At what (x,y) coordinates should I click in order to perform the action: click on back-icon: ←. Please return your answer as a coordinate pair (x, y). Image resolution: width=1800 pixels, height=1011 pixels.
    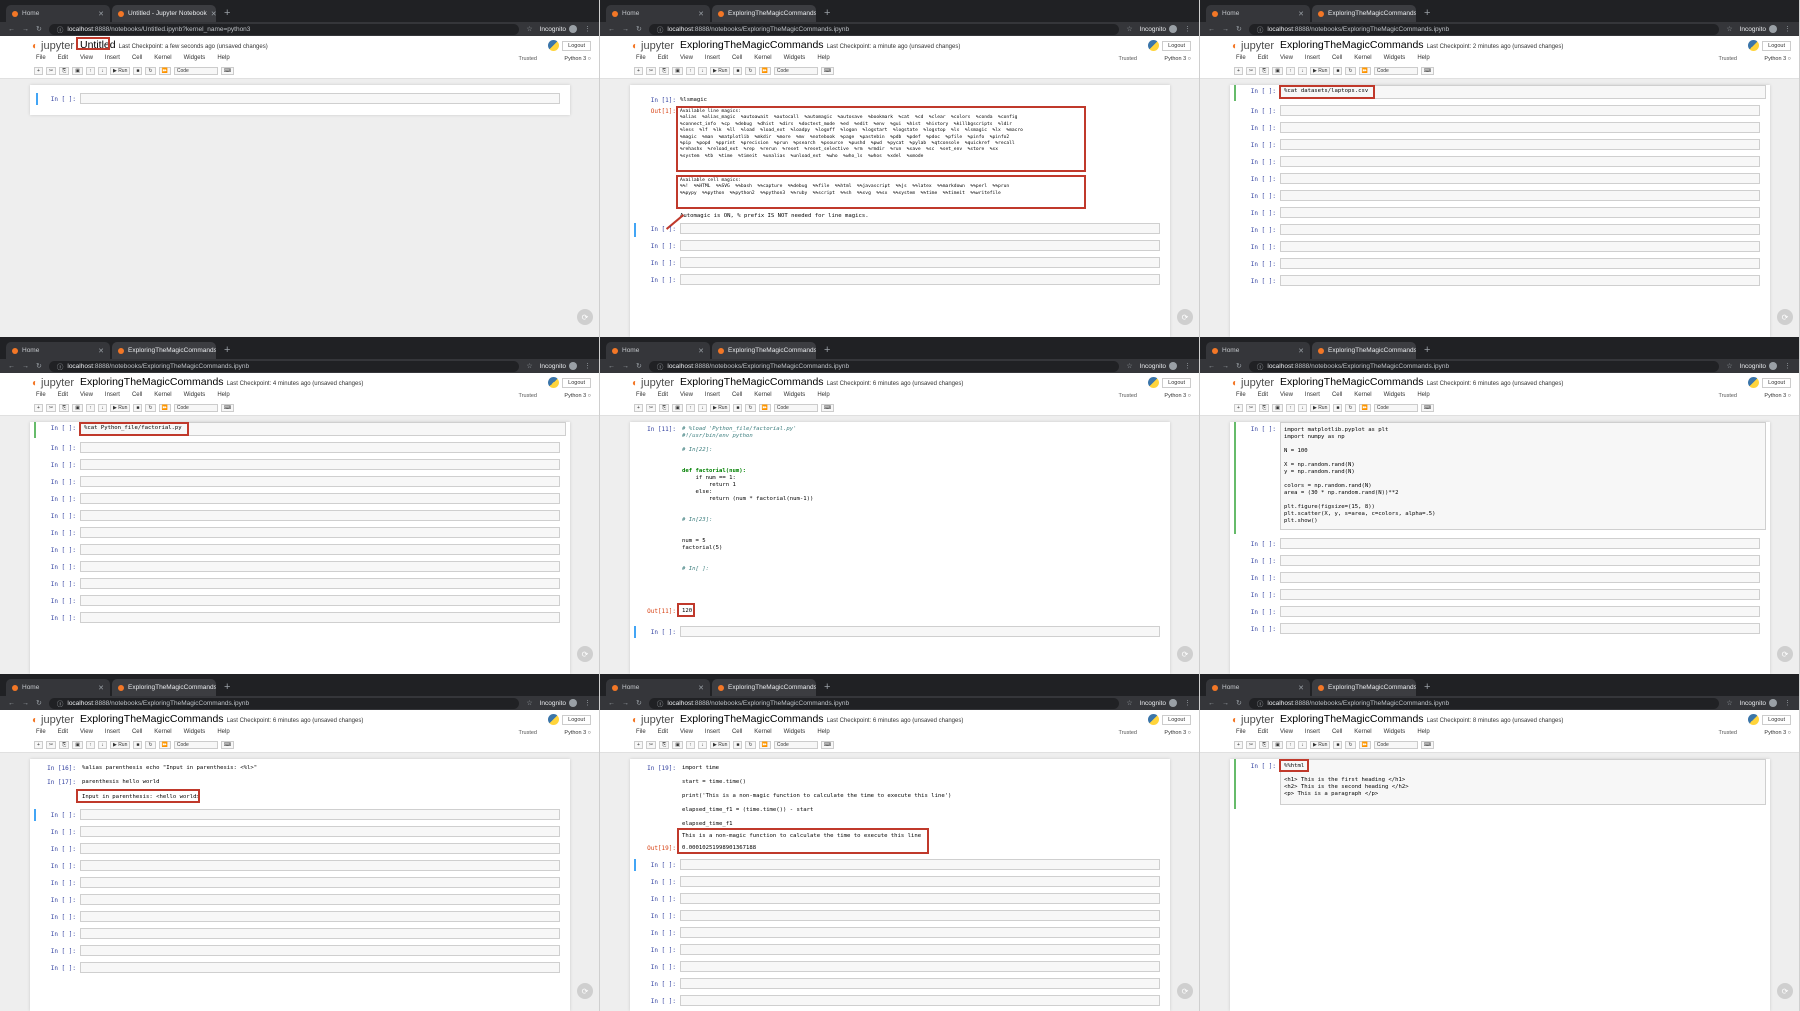
    Looking at the image, I should click on (11, 366).